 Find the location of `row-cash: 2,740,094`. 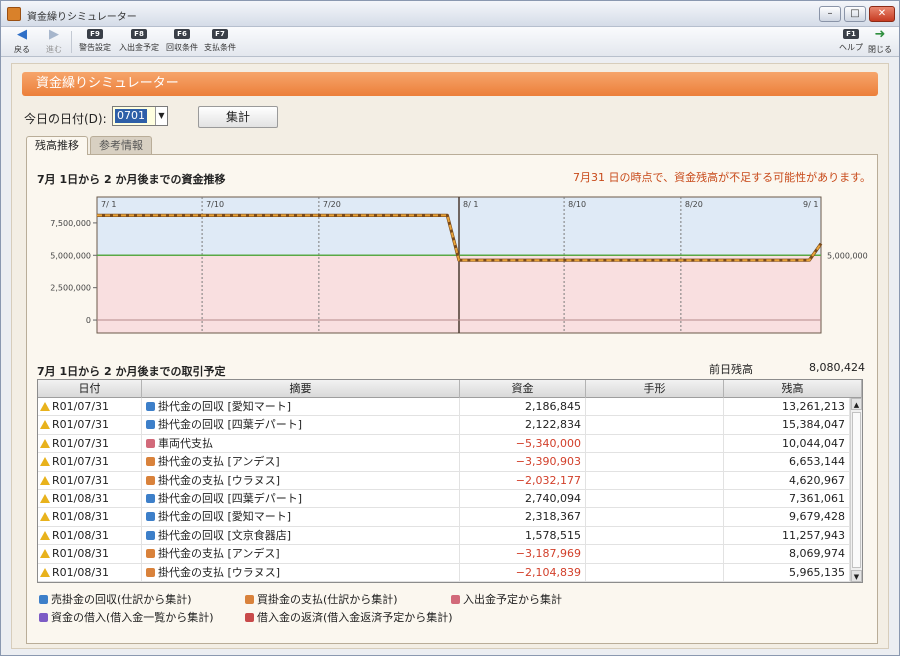

row-cash: 2,740,094 is located at coordinates (523, 498).